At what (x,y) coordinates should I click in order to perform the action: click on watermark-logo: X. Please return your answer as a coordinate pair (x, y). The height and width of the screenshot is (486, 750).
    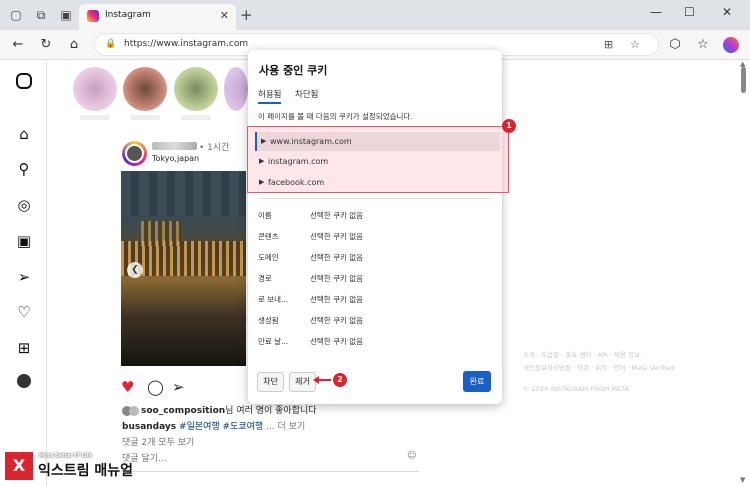
    Looking at the image, I should click on (19, 466).